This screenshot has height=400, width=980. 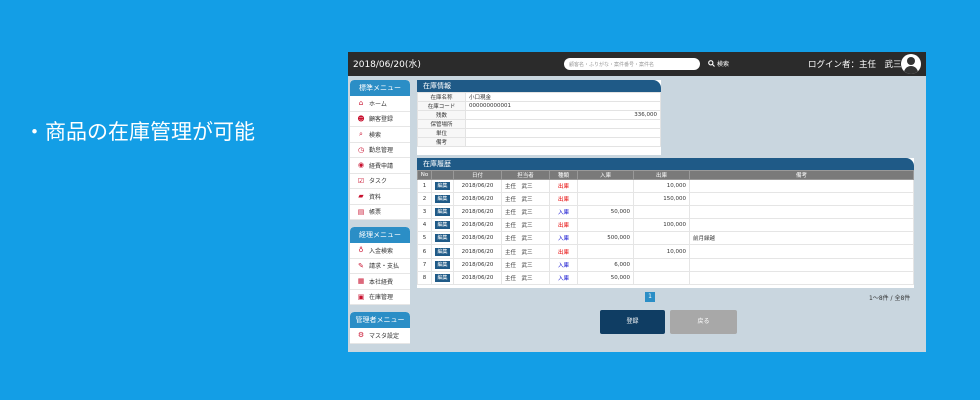 I want to click on sidebar-item: ▤ 帳票, so click(x=380, y=212).